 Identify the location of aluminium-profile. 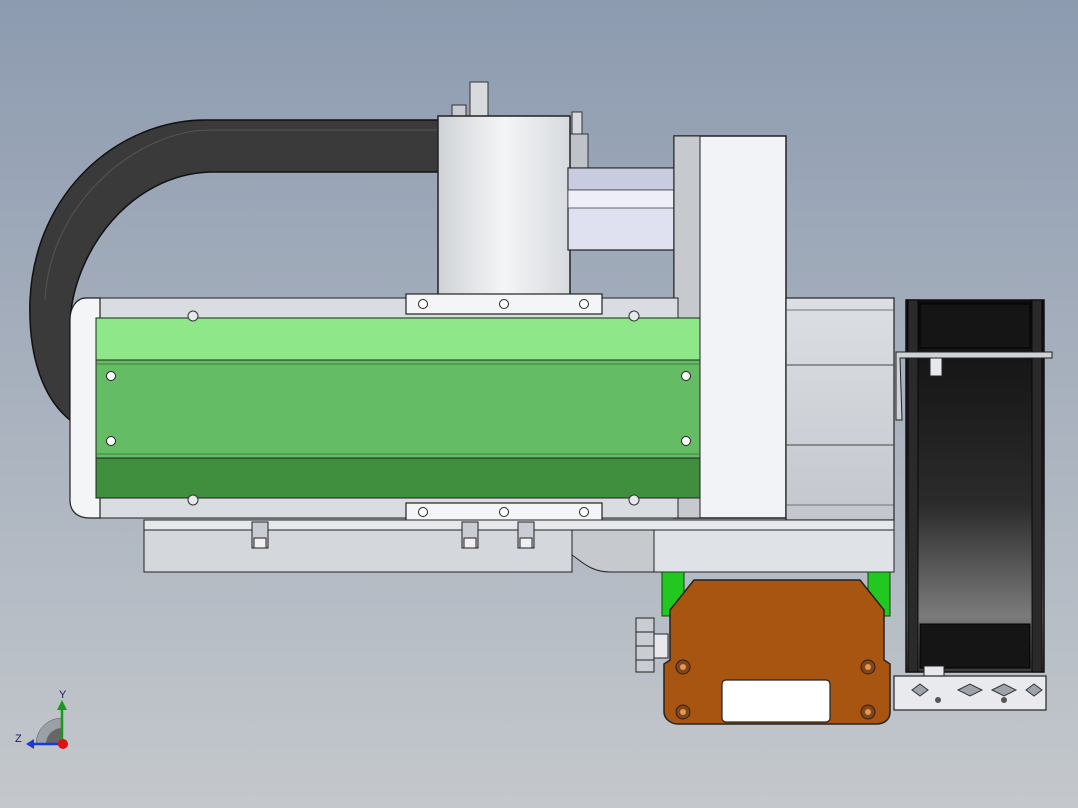
(970, 693).